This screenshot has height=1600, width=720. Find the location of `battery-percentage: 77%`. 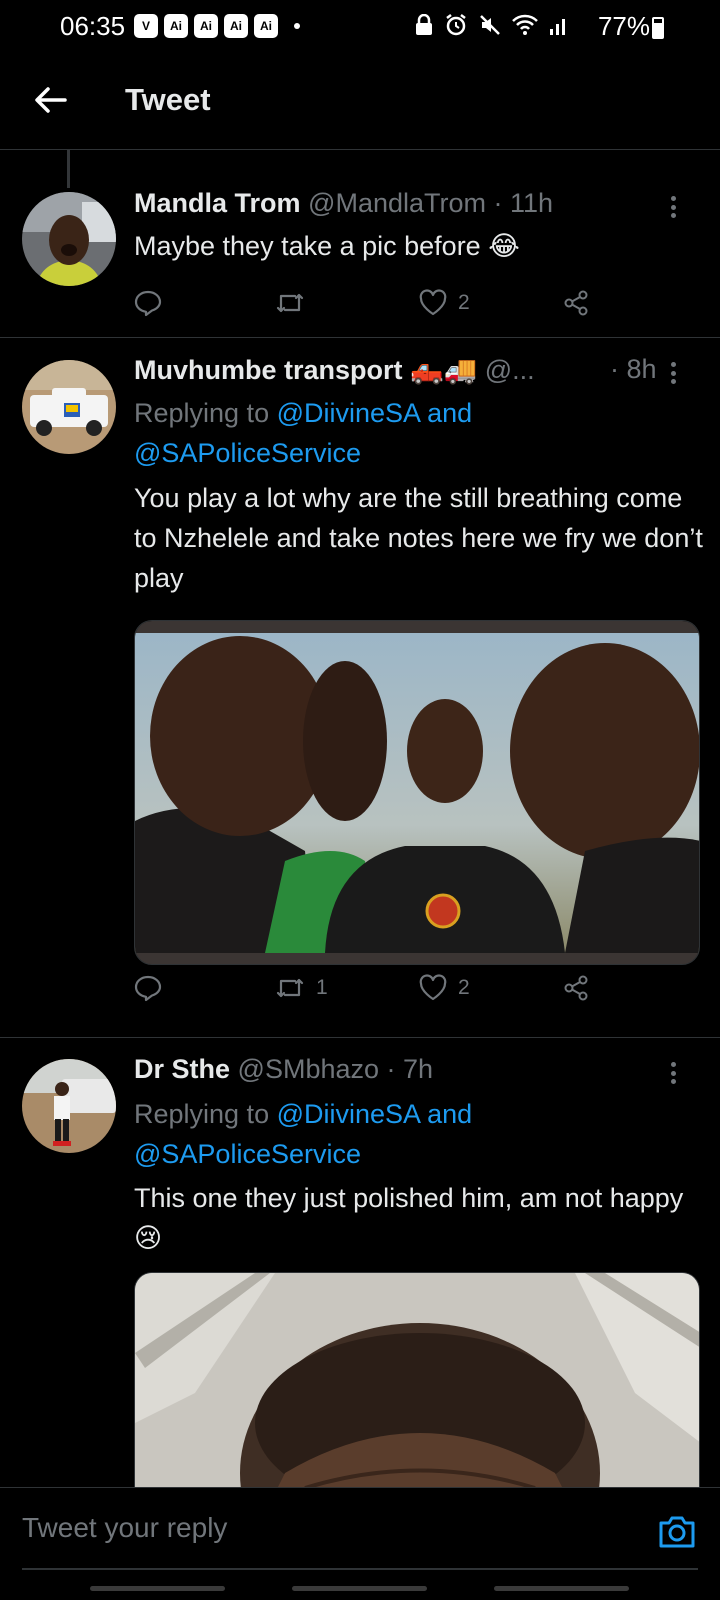

battery-percentage: 77% is located at coordinates (623, 26).